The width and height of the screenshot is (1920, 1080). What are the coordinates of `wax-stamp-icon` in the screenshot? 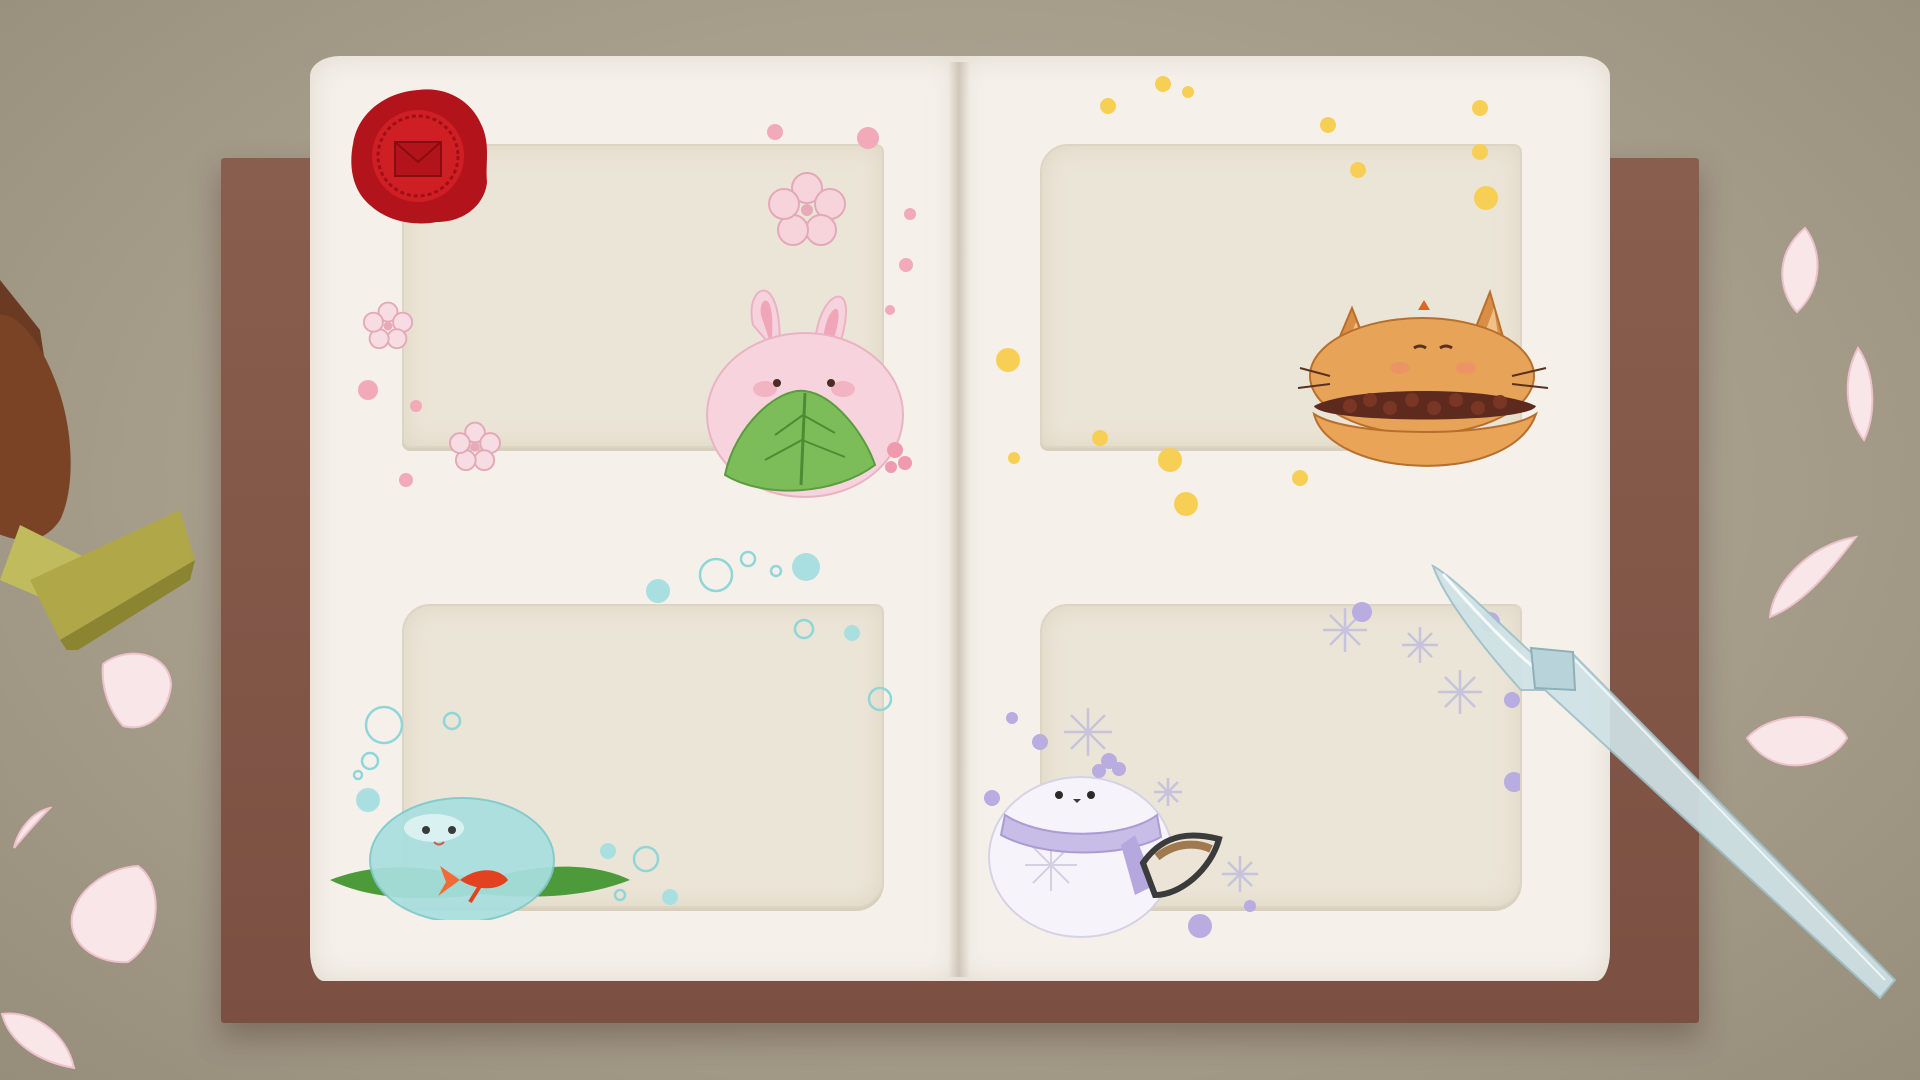 It's located at (100, 455).